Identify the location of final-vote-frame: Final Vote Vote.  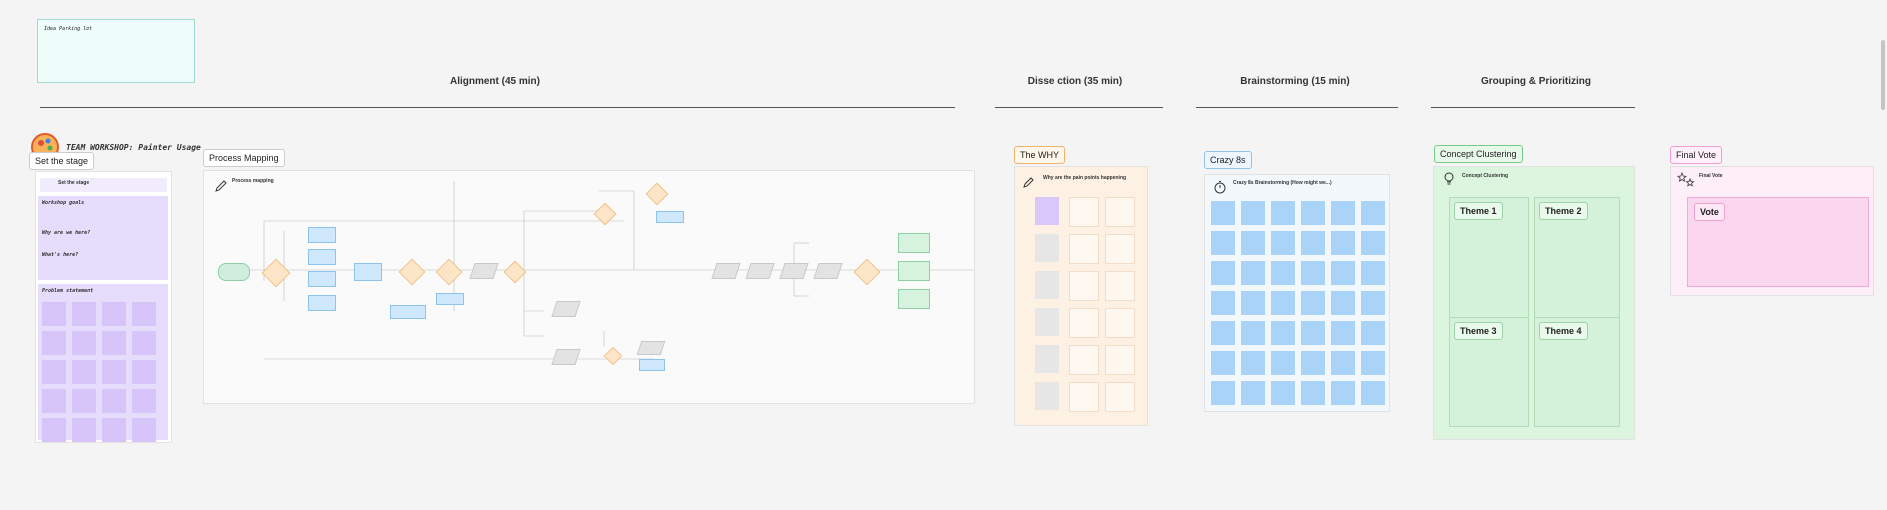
(1772, 231).